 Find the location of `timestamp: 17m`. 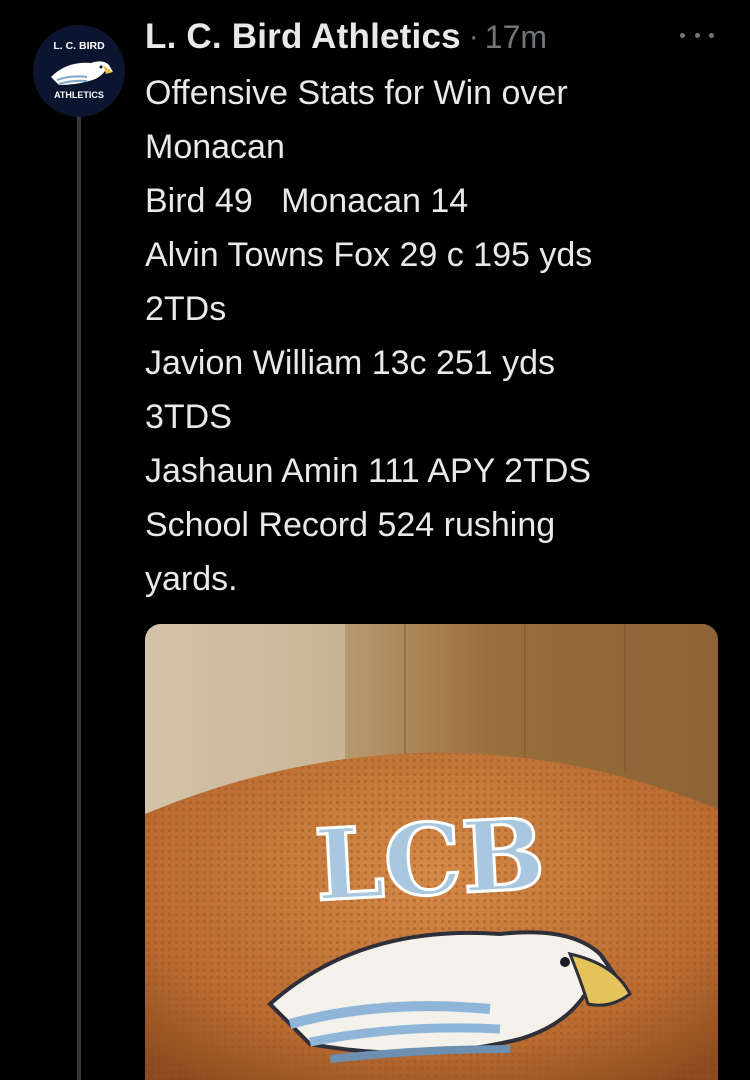

timestamp: 17m is located at coordinates (516, 37).